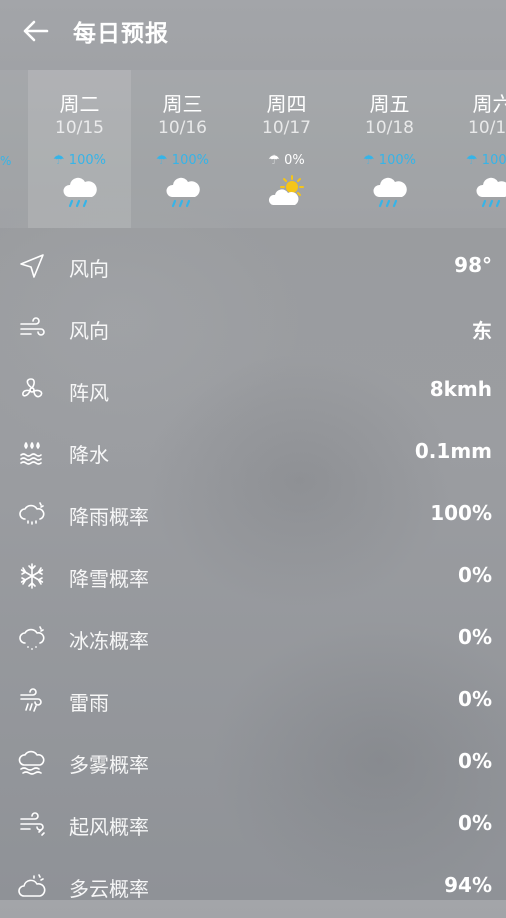 The image size is (506, 918). I want to click on day-precip-chance: ☂ 0%, so click(286, 160).